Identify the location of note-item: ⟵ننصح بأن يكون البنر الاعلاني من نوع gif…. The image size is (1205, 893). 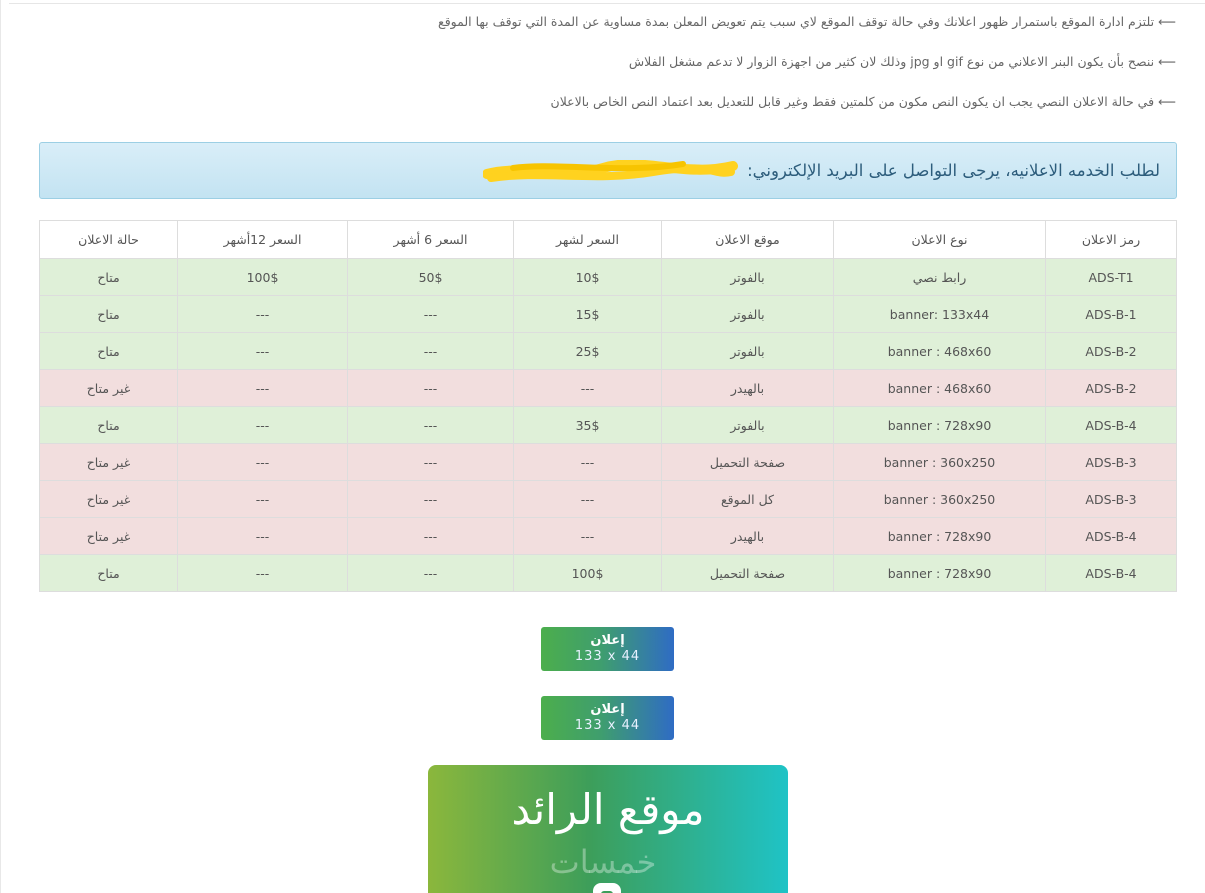
(676, 62).